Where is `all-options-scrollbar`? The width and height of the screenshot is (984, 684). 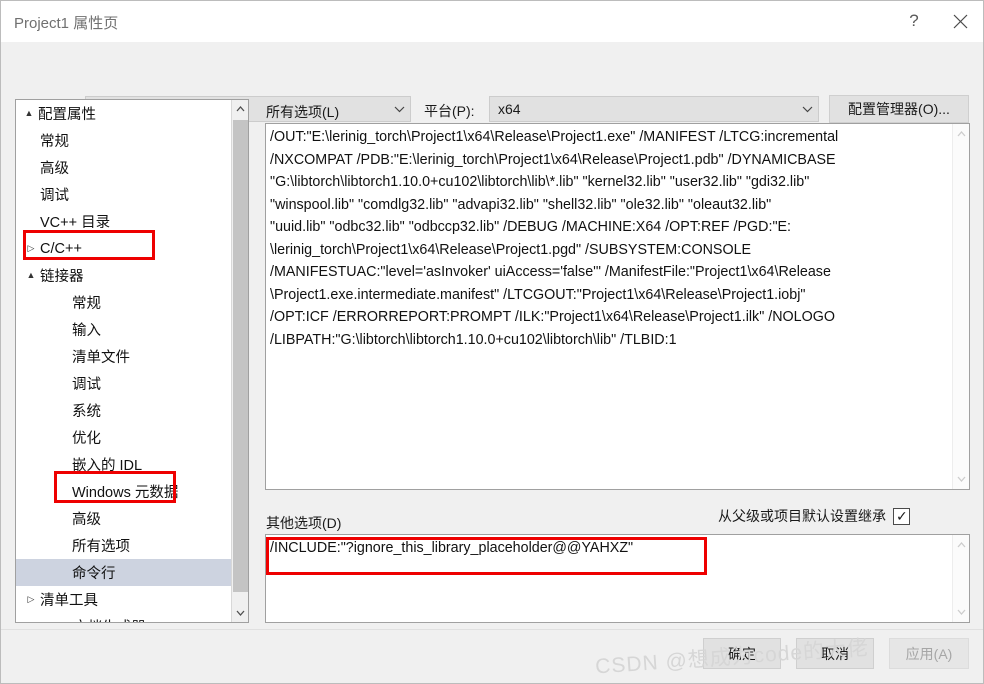 all-options-scrollbar is located at coordinates (960, 306).